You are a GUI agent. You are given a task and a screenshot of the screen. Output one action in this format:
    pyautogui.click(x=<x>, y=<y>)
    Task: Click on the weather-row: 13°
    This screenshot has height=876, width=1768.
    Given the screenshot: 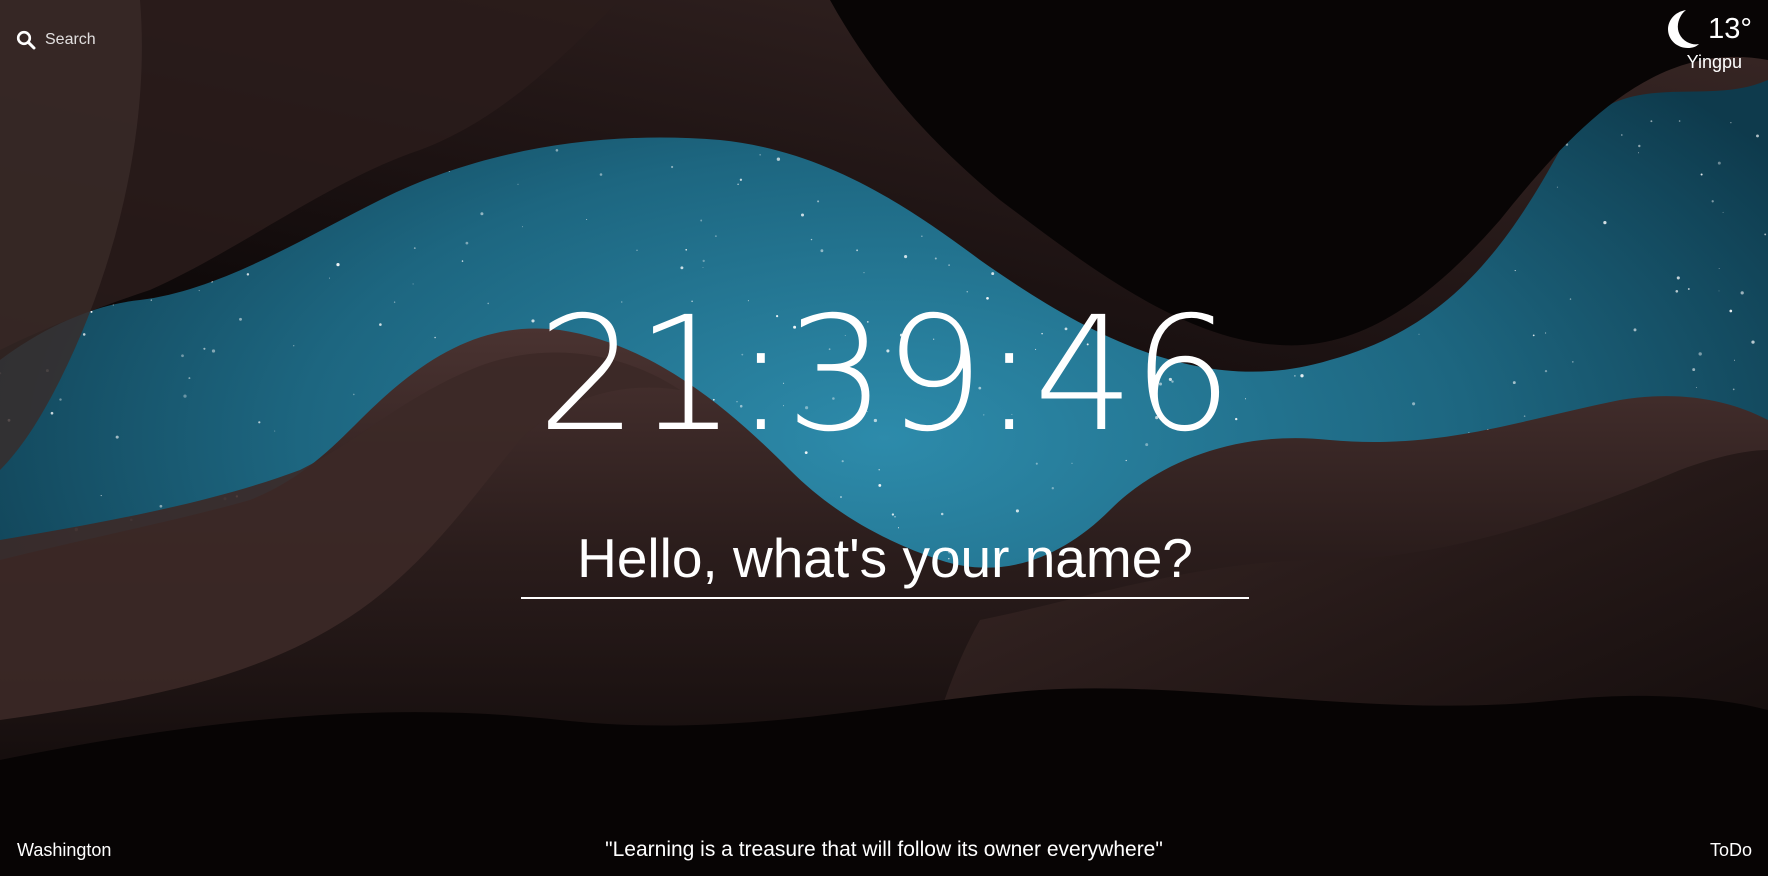 What is the action you would take?
    pyautogui.click(x=1697, y=29)
    